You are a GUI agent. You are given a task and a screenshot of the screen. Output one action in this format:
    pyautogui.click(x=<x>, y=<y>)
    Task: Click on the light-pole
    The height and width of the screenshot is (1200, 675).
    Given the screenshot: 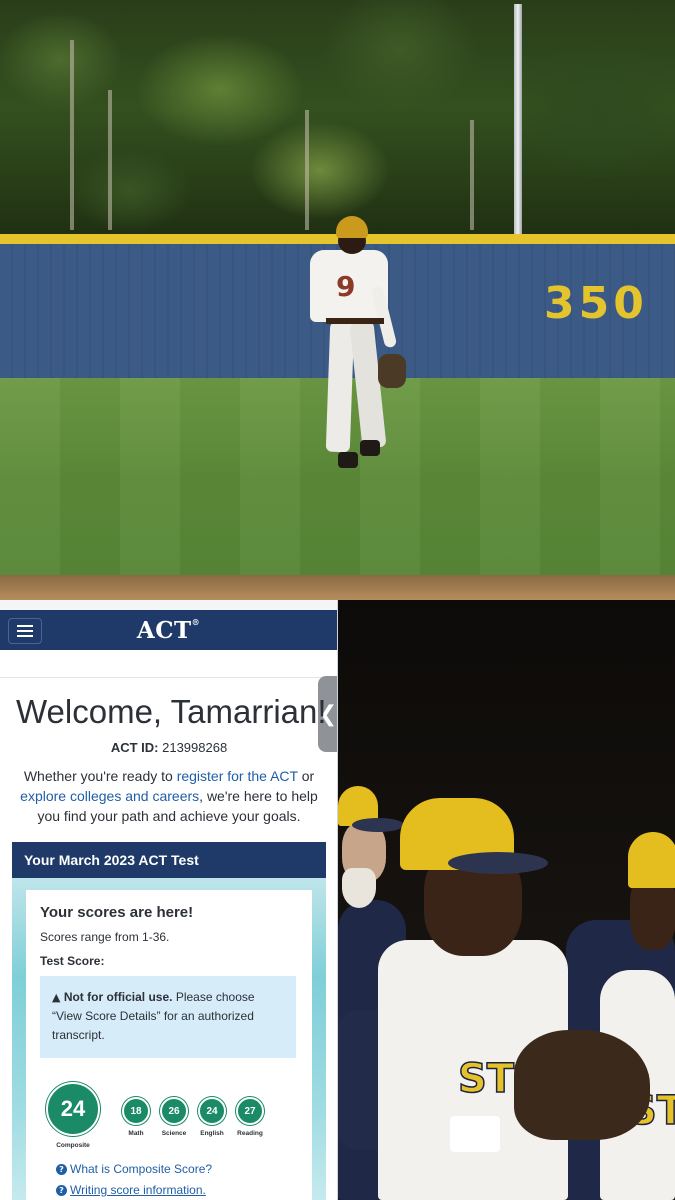 What is the action you would take?
    pyautogui.click(x=518, y=120)
    